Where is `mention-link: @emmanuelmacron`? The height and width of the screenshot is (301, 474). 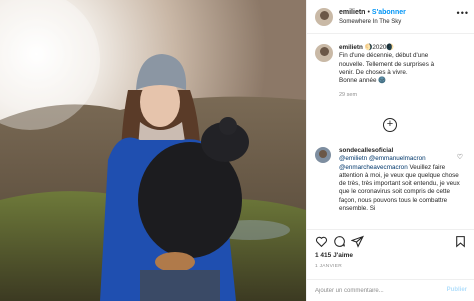 mention-link: @emmanuelmacron is located at coordinates (397, 158).